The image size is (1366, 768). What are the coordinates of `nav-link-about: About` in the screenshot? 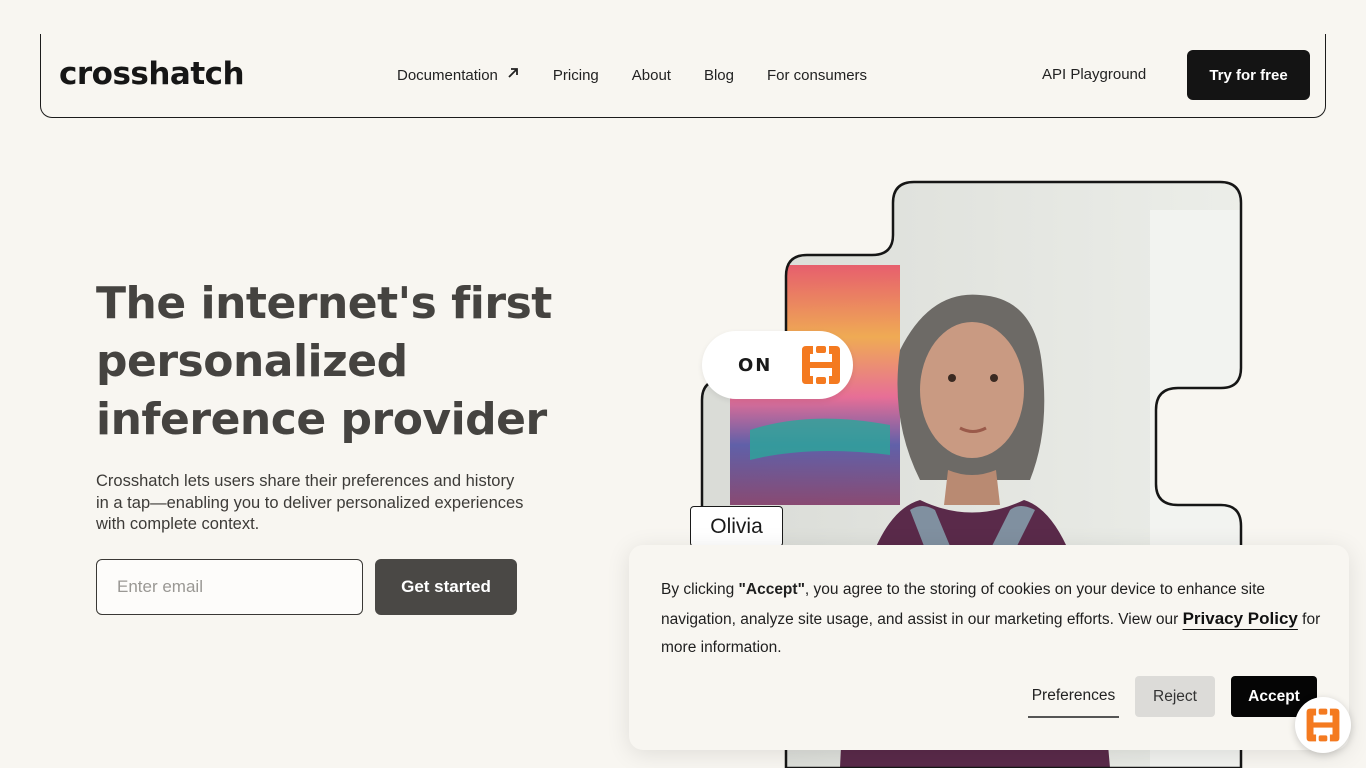 It's located at (651, 75).